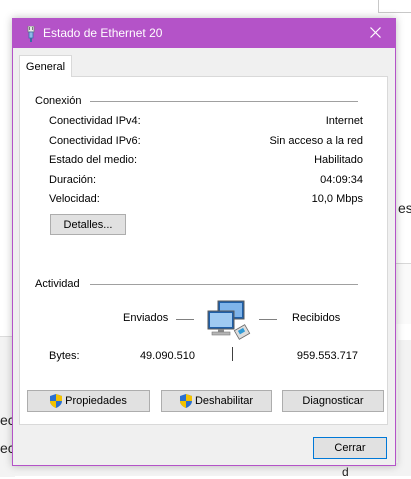 Image resolution: width=411 pixels, height=479 pixels. What do you see at coordinates (185, 319) in the screenshot?
I see `sent-connector` at bounding box center [185, 319].